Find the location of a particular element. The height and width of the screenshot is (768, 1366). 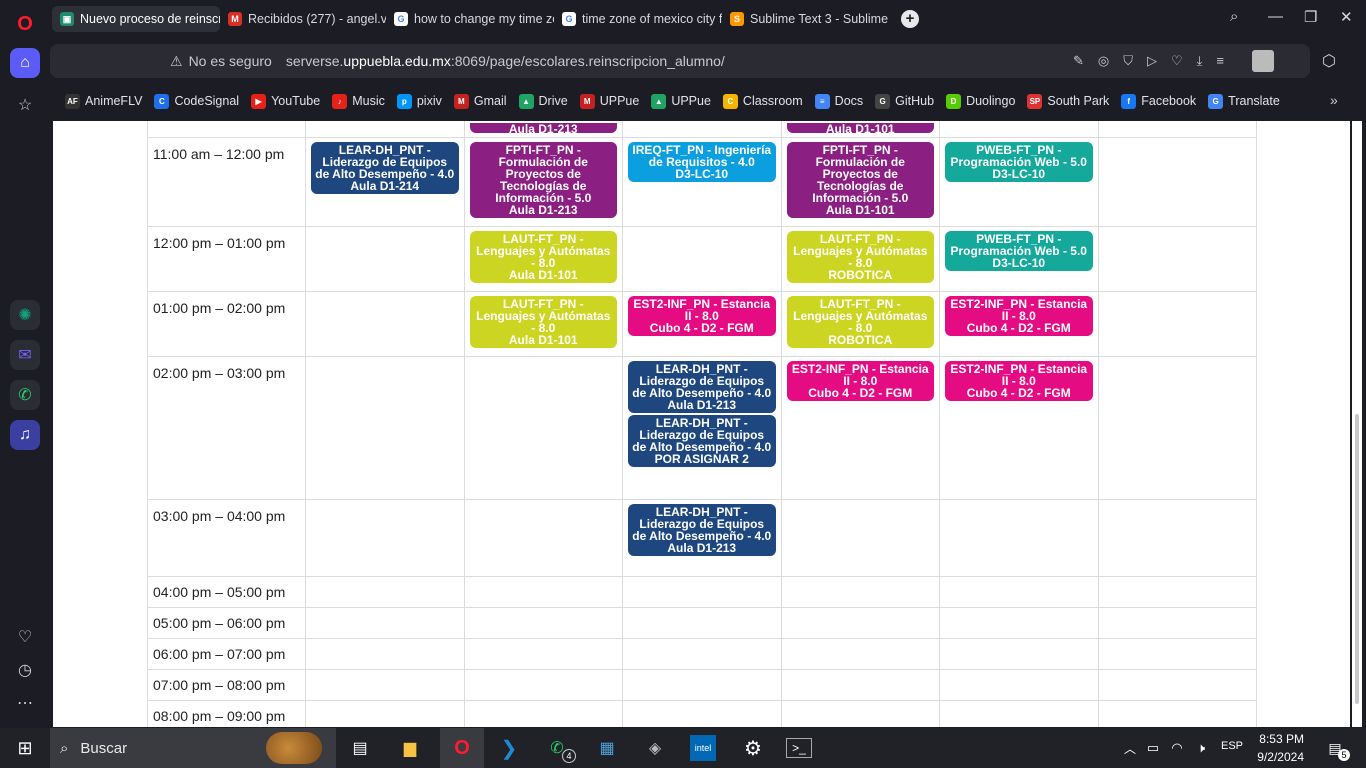

more-icon: ⋯ is located at coordinates (25, 703).